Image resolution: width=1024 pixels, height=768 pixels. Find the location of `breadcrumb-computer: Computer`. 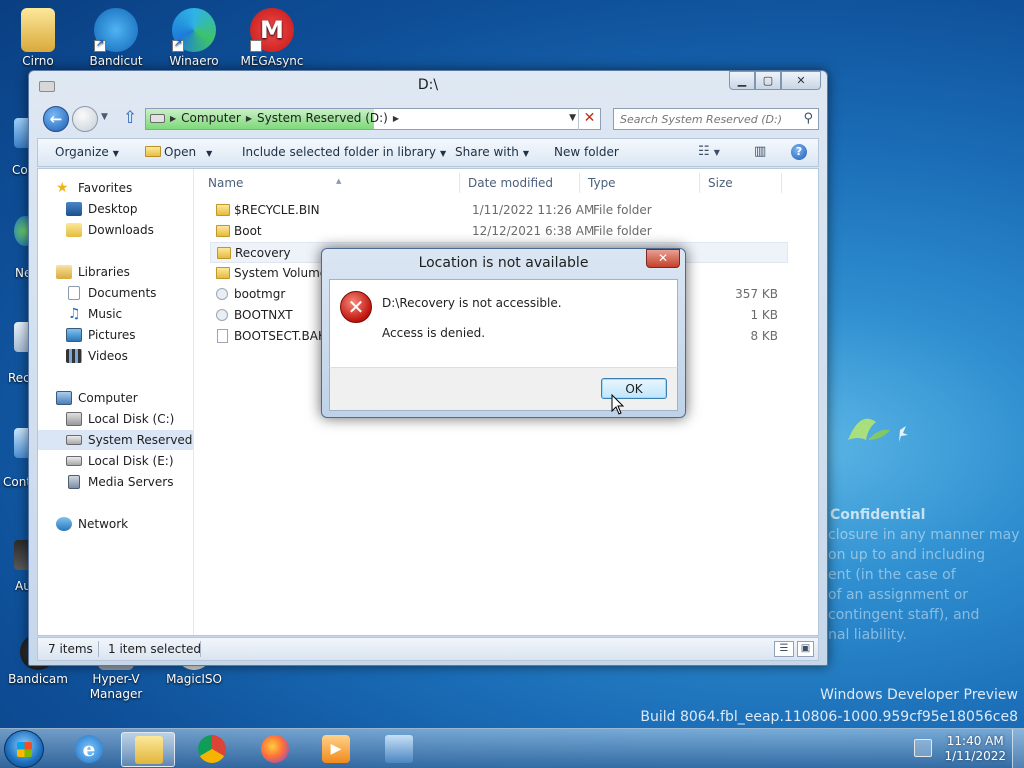

breadcrumb-computer: Computer is located at coordinates (211, 118).